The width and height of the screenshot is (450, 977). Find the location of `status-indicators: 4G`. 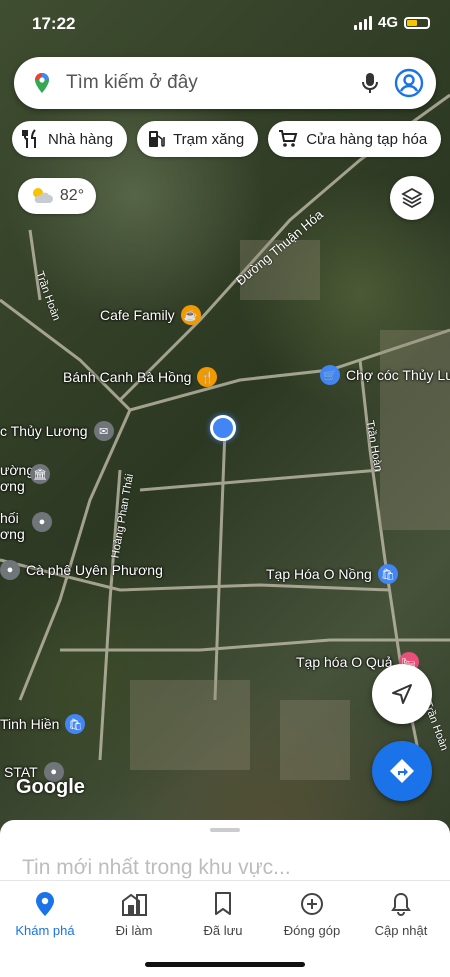

status-indicators: 4G is located at coordinates (391, 22).